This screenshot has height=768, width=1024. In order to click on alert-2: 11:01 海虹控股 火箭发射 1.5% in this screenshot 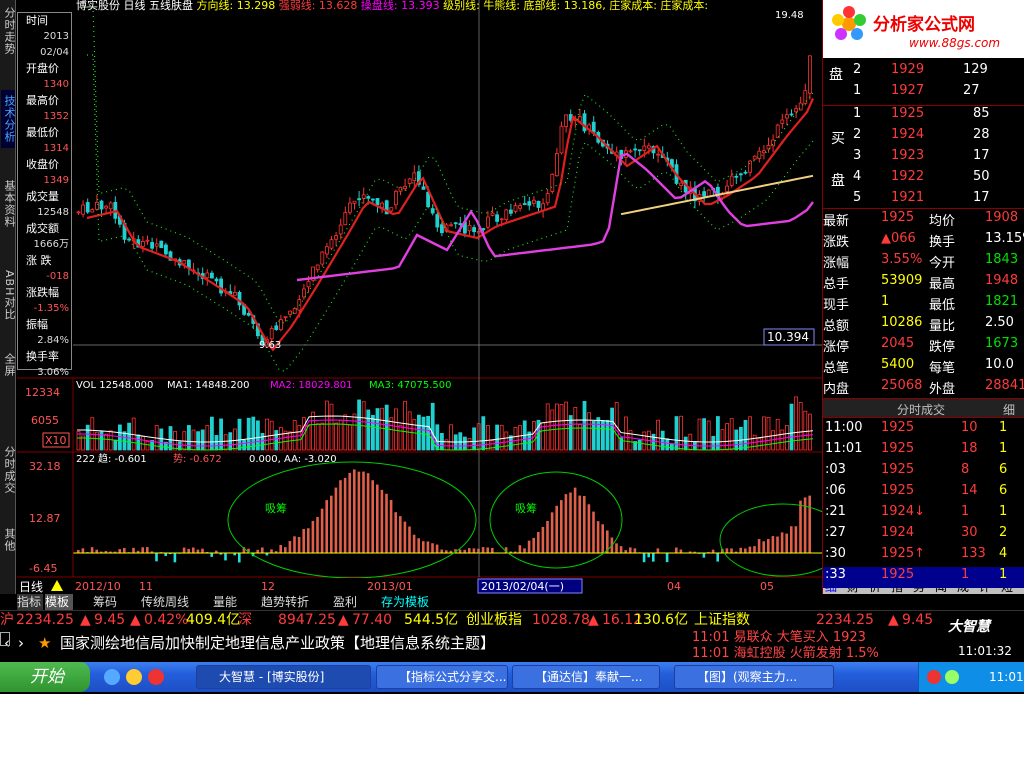, I will do `click(808, 654)`.